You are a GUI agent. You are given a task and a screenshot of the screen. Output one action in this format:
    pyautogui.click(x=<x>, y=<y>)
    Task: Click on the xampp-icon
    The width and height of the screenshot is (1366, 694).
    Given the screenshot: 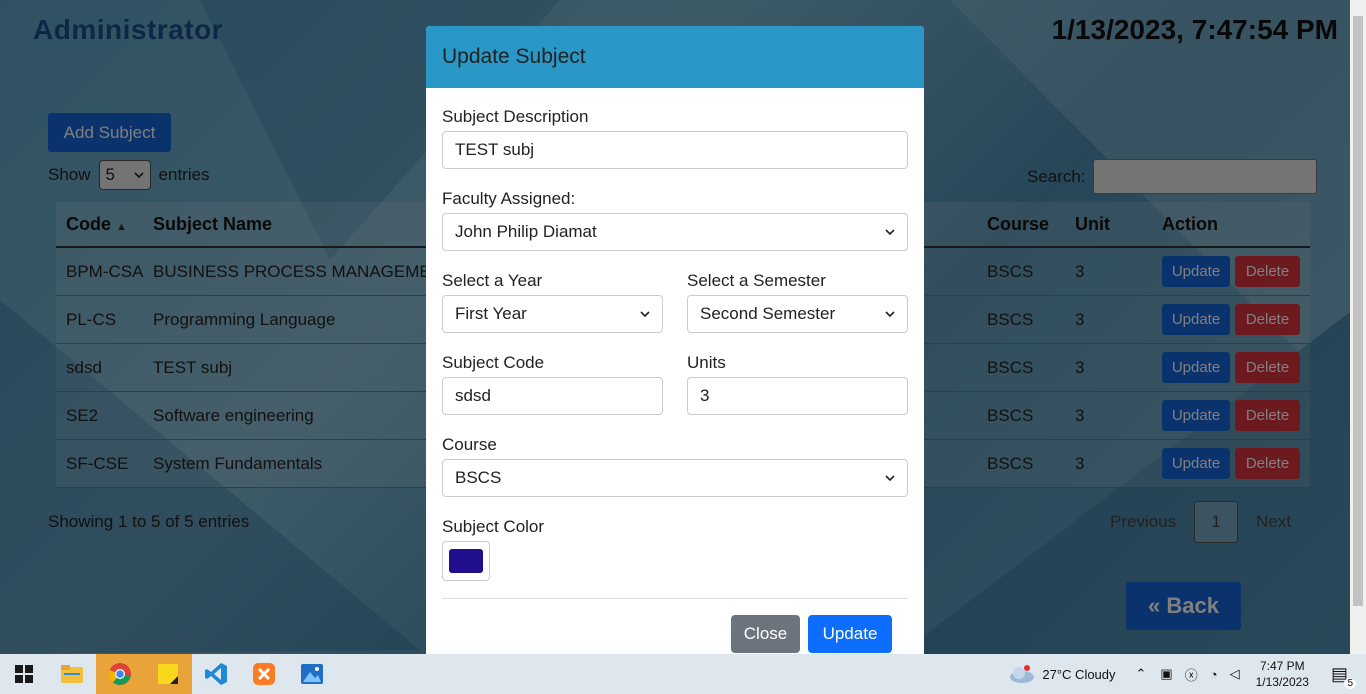 What is the action you would take?
    pyautogui.click(x=264, y=674)
    